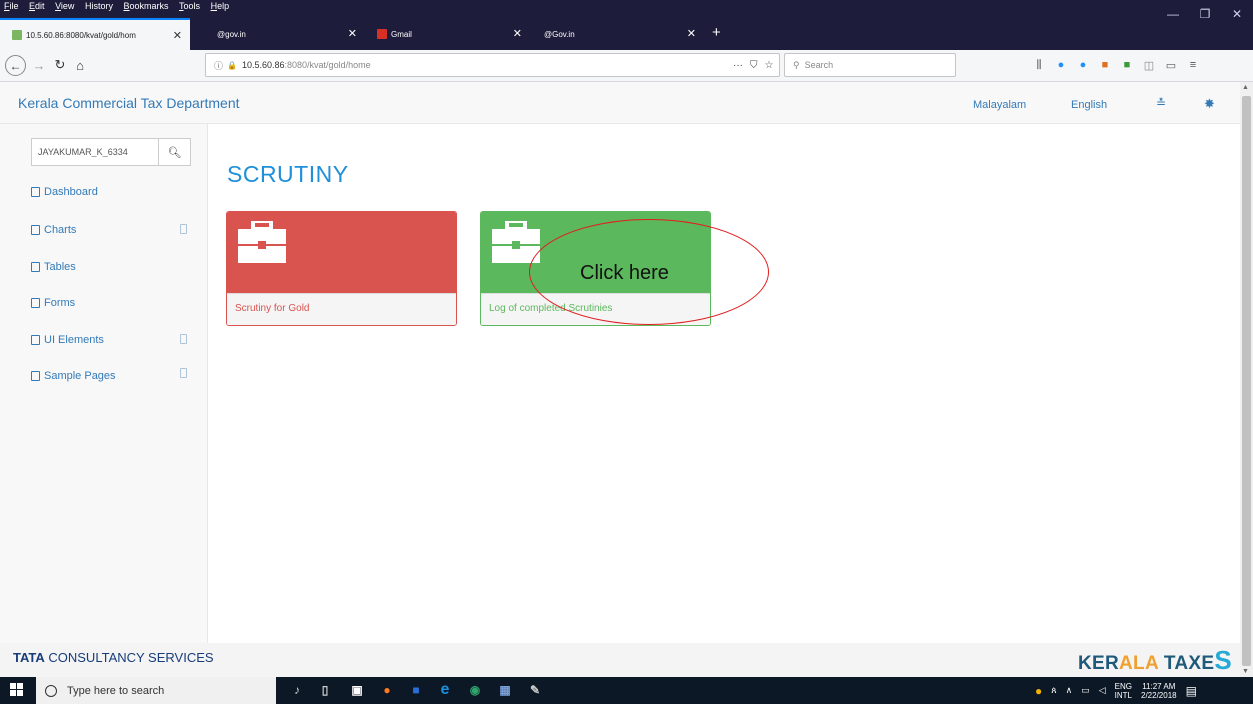 This screenshot has width=1253, height=704. I want to click on language-malayalam-link: Malayalam, so click(999, 105).